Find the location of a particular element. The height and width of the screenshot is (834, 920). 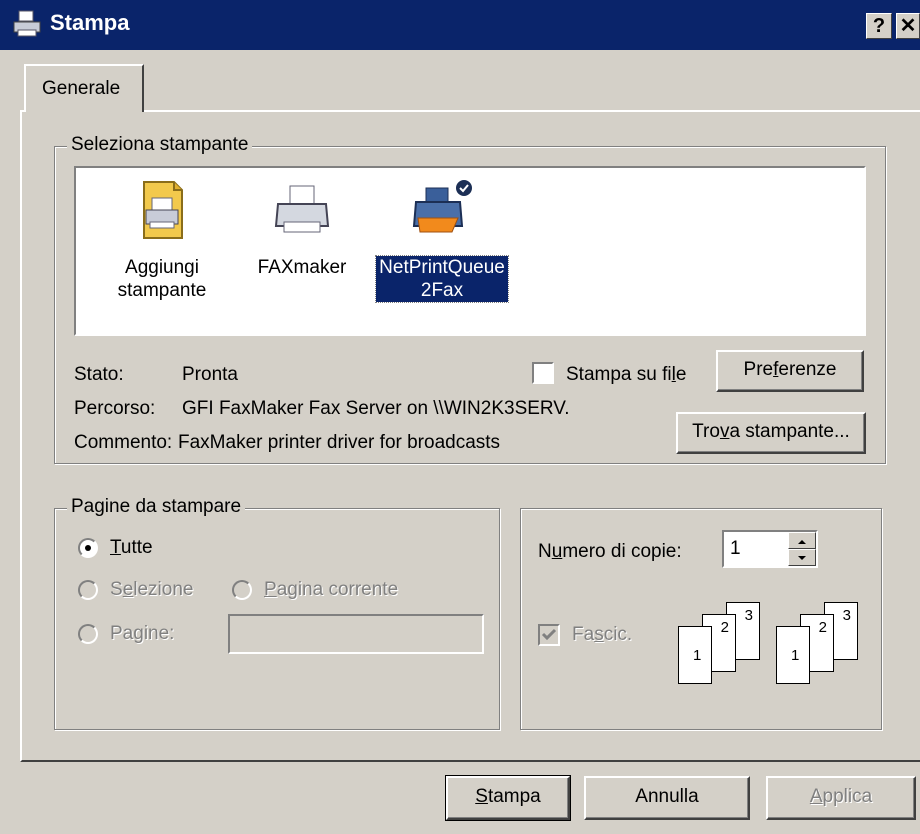

arrow-down-icon is located at coordinates (802, 558).